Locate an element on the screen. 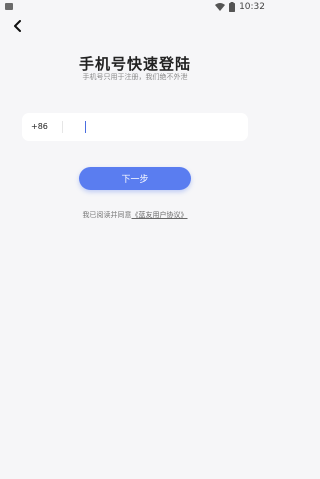 This screenshot has height=479, width=320. agreement-text: 我已阅读并同意《蓝友用户协议》 is located at coordinates (135, 215).